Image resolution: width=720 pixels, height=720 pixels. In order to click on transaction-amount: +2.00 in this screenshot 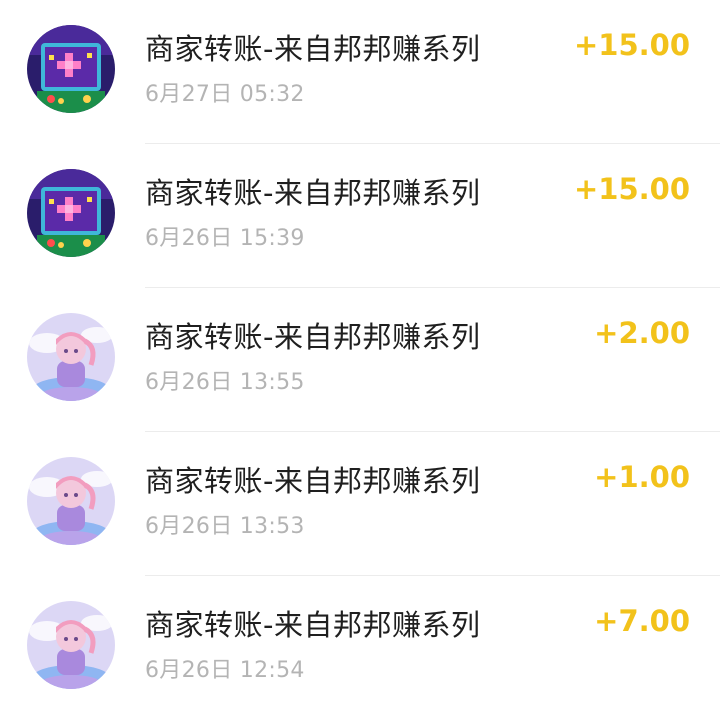, I will do `click(642, 333)`.